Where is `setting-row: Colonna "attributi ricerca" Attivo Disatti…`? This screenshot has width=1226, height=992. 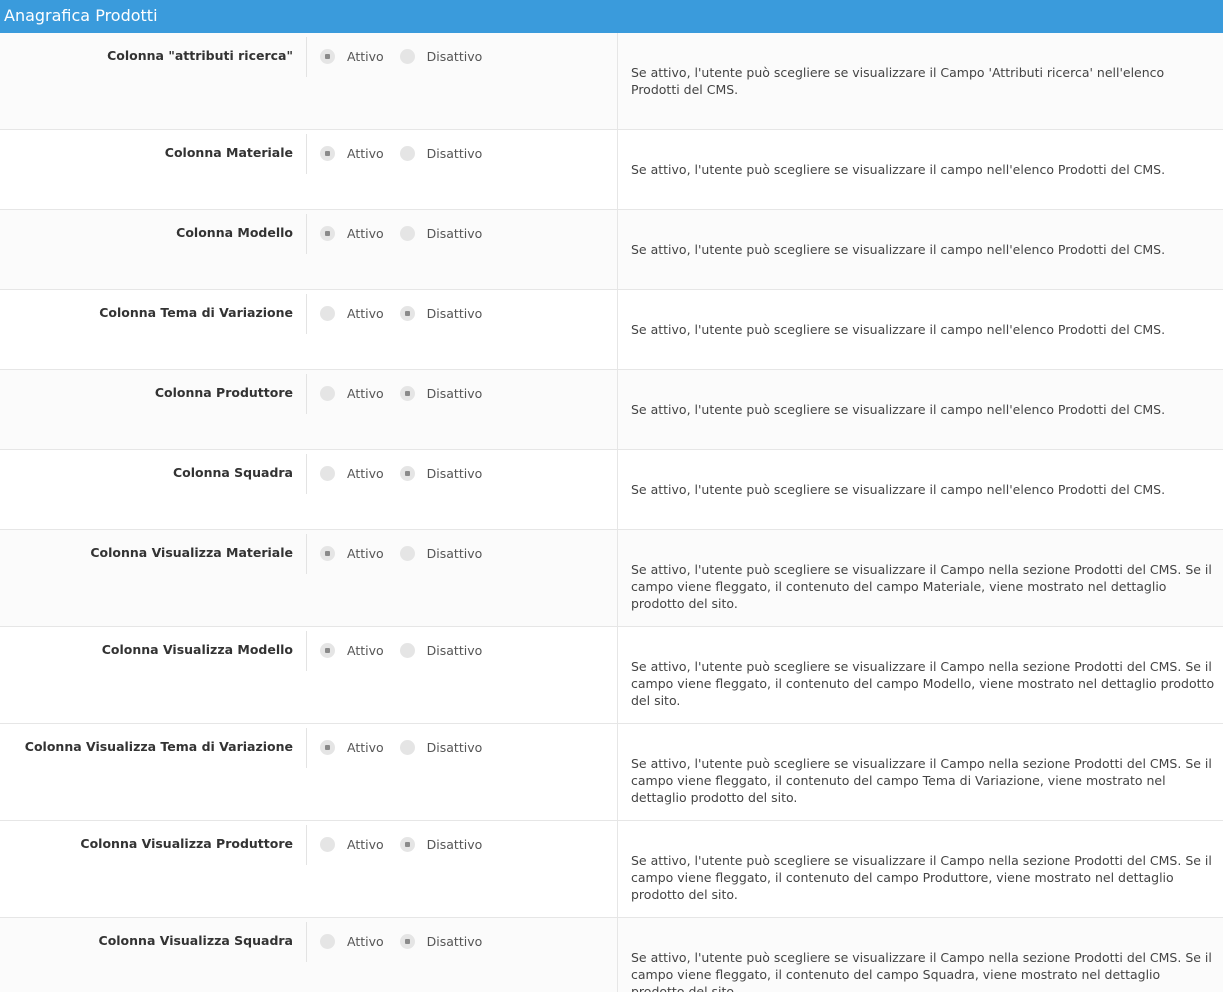 setting-row: Colonna "attributi ricerca" Attivo Disatti… is located at coordinates (611, 81).